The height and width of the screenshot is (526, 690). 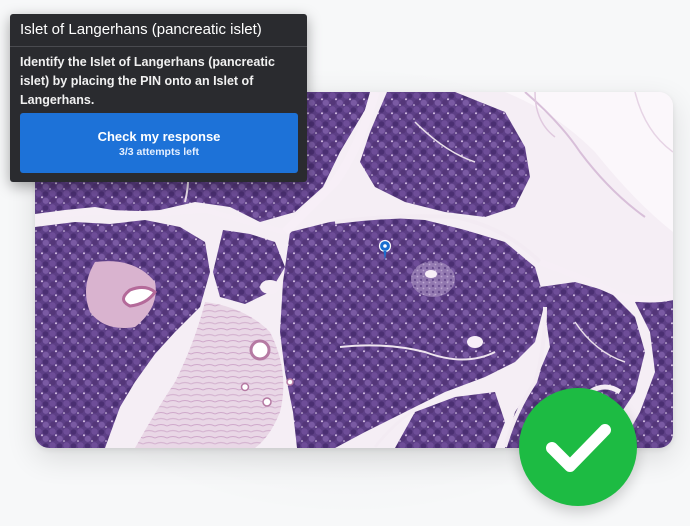 I want to click on panel-divider, so click(x=158, y=46).